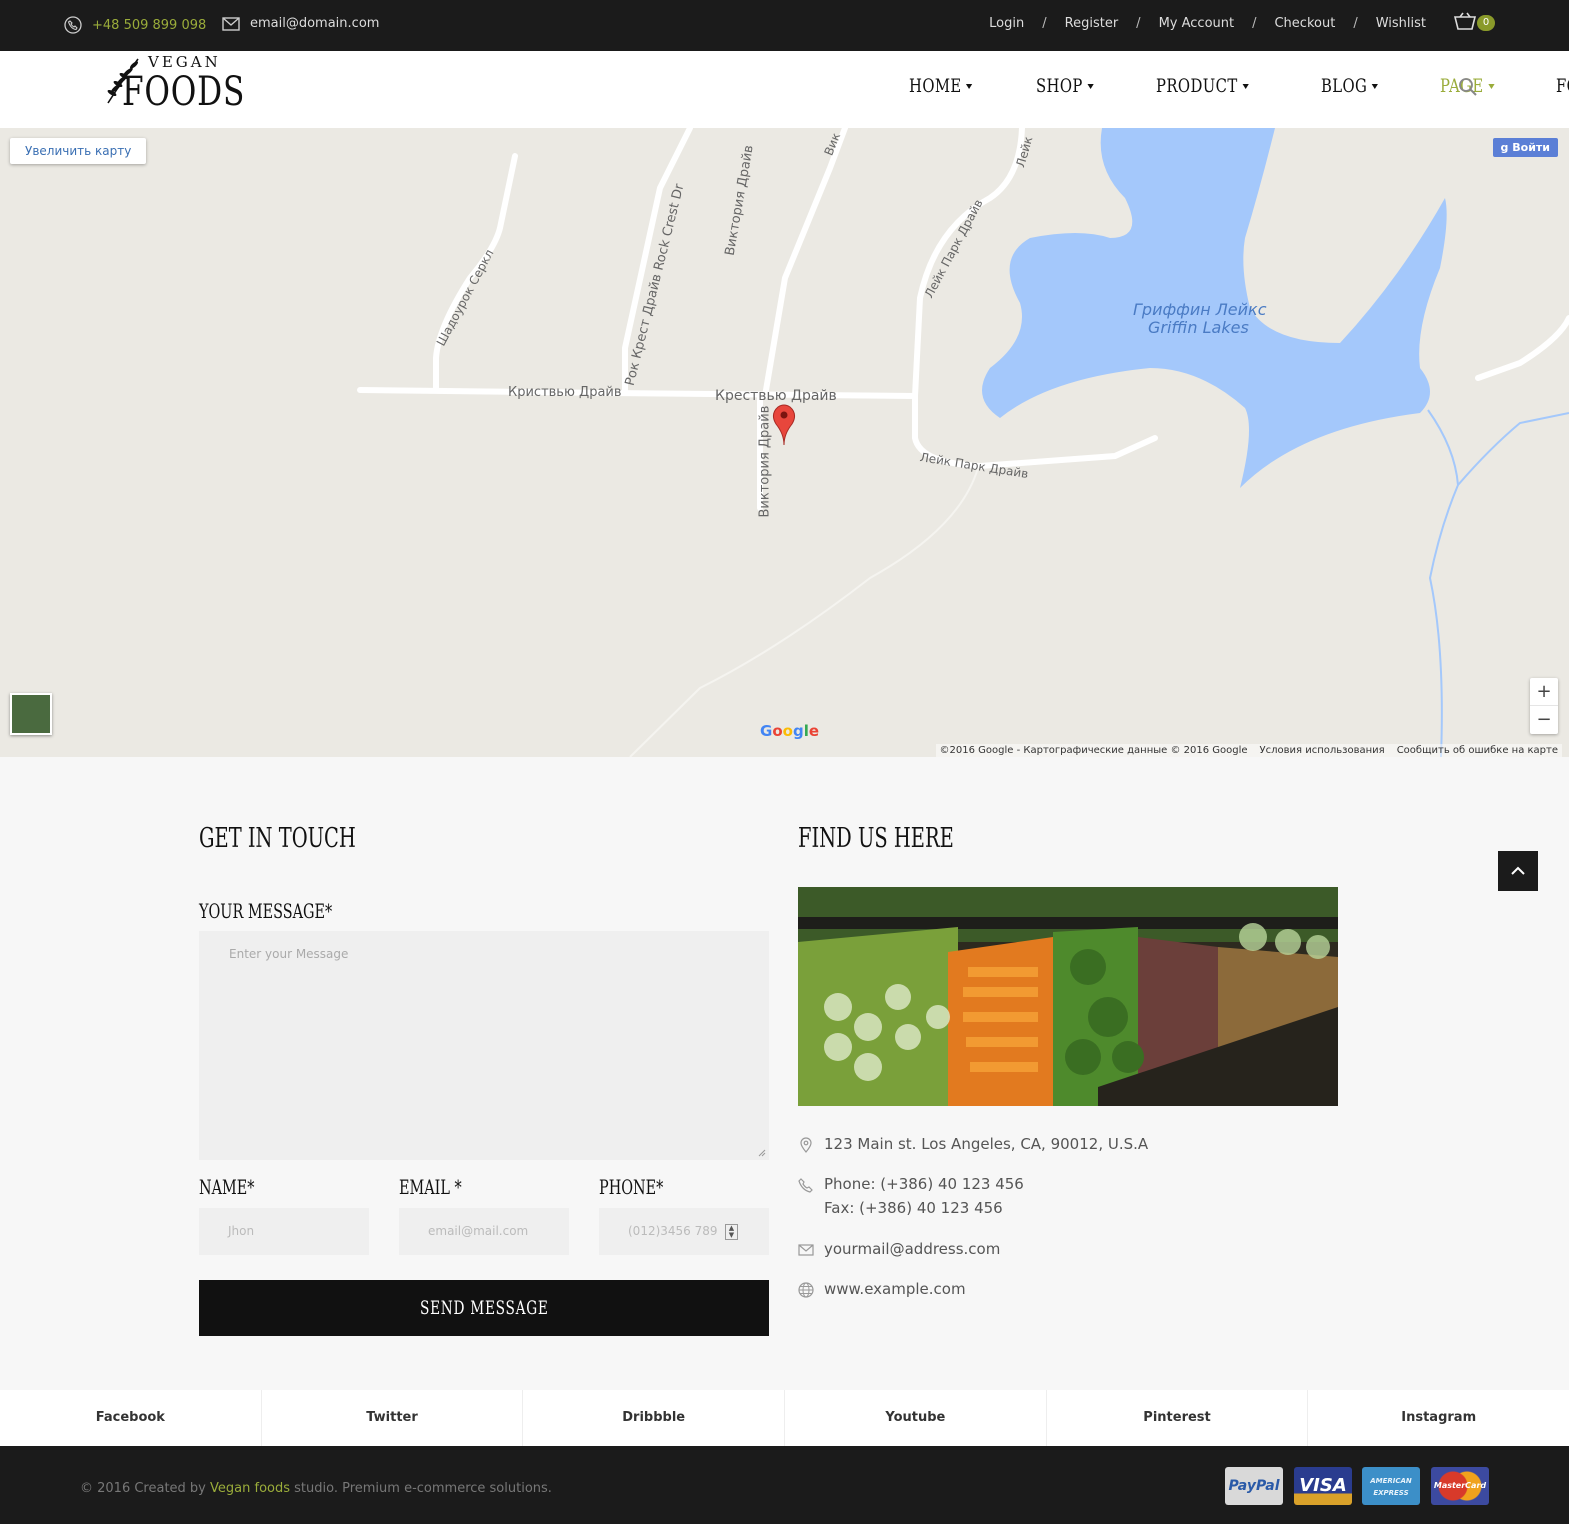 This screenshot has height=1524, width=1569. I want to click on copyright-prefix: © 2016 Created by, so click(145, 1488).